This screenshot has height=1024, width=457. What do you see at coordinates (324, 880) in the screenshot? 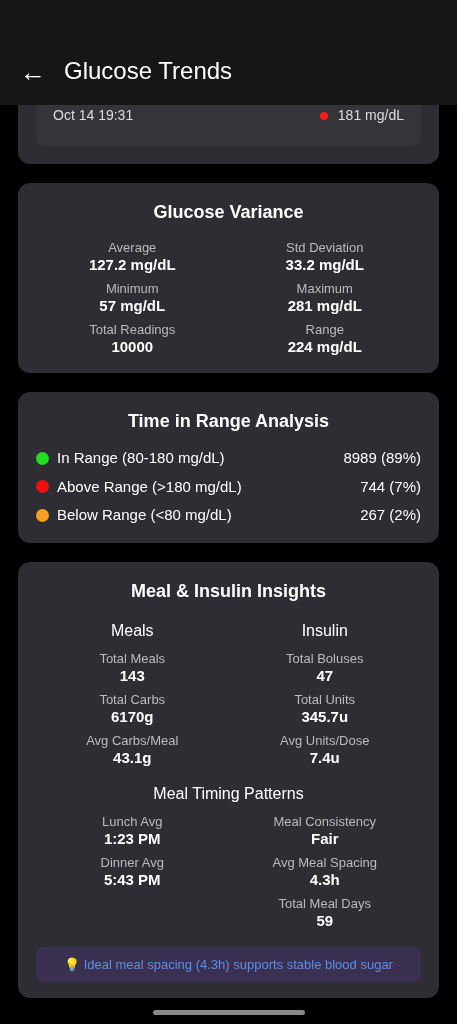
I see `stat-value: 4.3h` at bounding box center [324, 880].